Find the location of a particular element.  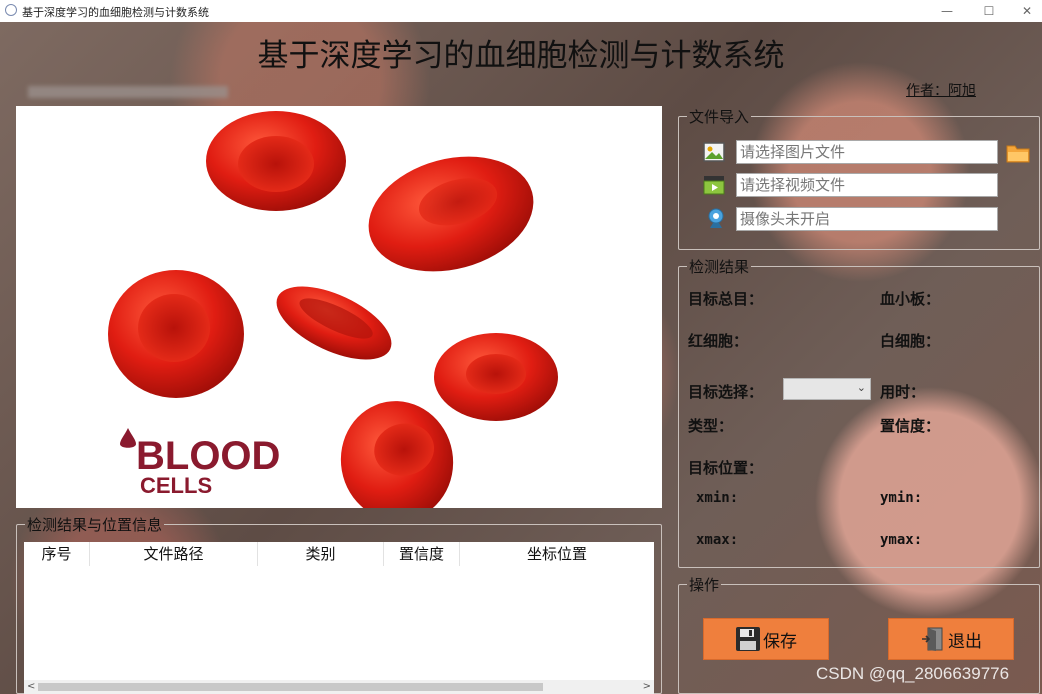

page-title: 基于深度学习的血细胞检测与计数系统 is located at coordinates (521, 56).